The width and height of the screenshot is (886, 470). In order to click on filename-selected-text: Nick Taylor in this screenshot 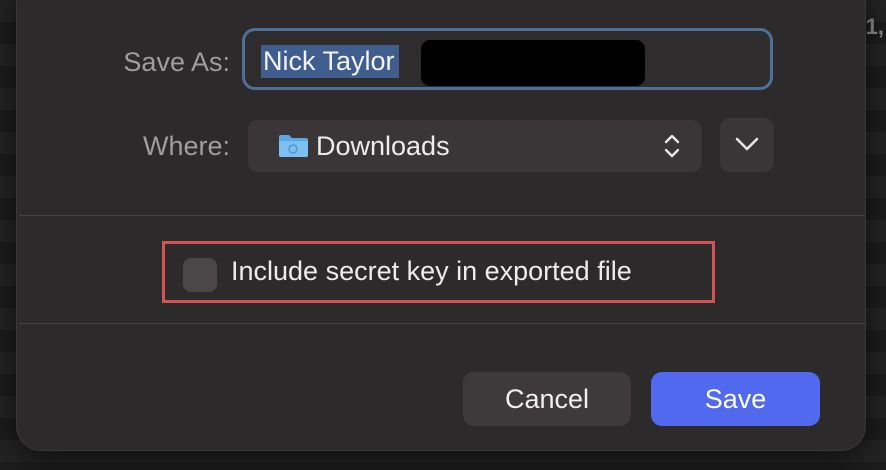, I will do `click(330, 61)`.